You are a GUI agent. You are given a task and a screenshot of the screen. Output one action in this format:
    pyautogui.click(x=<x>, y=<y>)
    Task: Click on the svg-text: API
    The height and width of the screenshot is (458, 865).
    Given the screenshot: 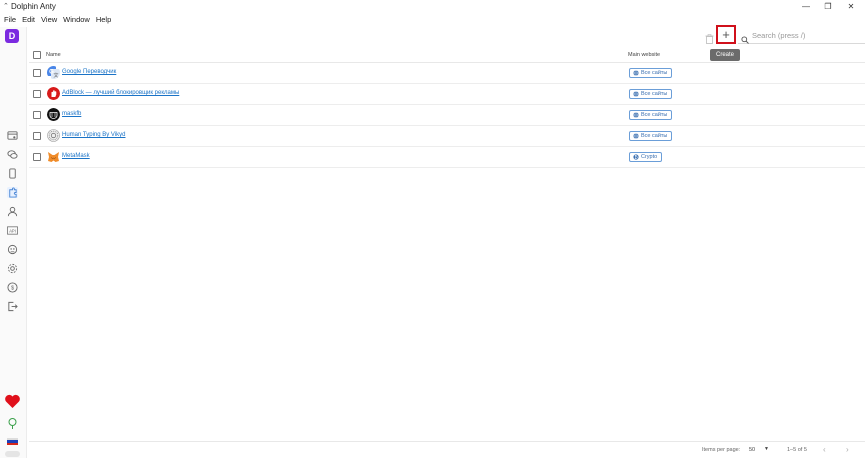 What is the action you would take?
    pyautogui.click(x=12, y=230)
    